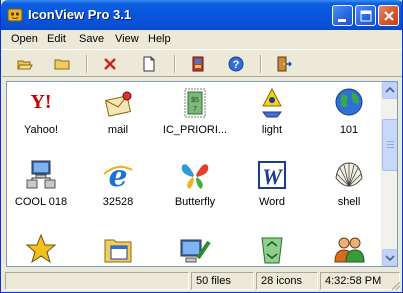  Describe the element at coordinates (272, 102) in the screenshot. I see `light-icon` at that location.